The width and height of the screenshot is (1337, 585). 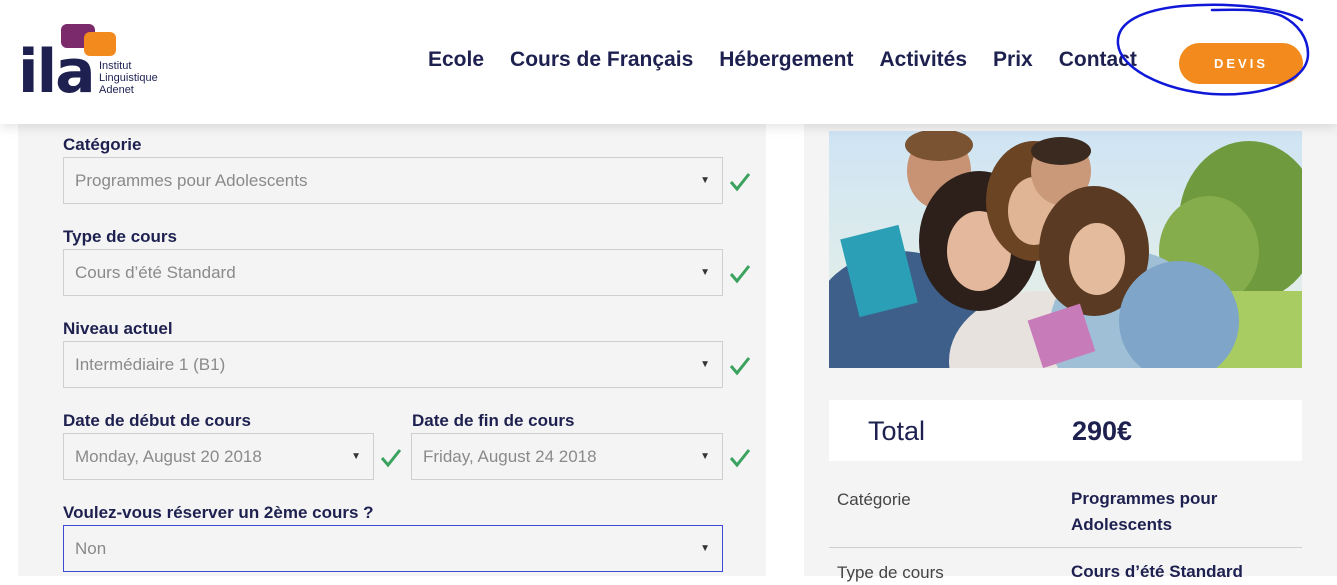 I want to click on students-photo, so click(x=1065, y=249).